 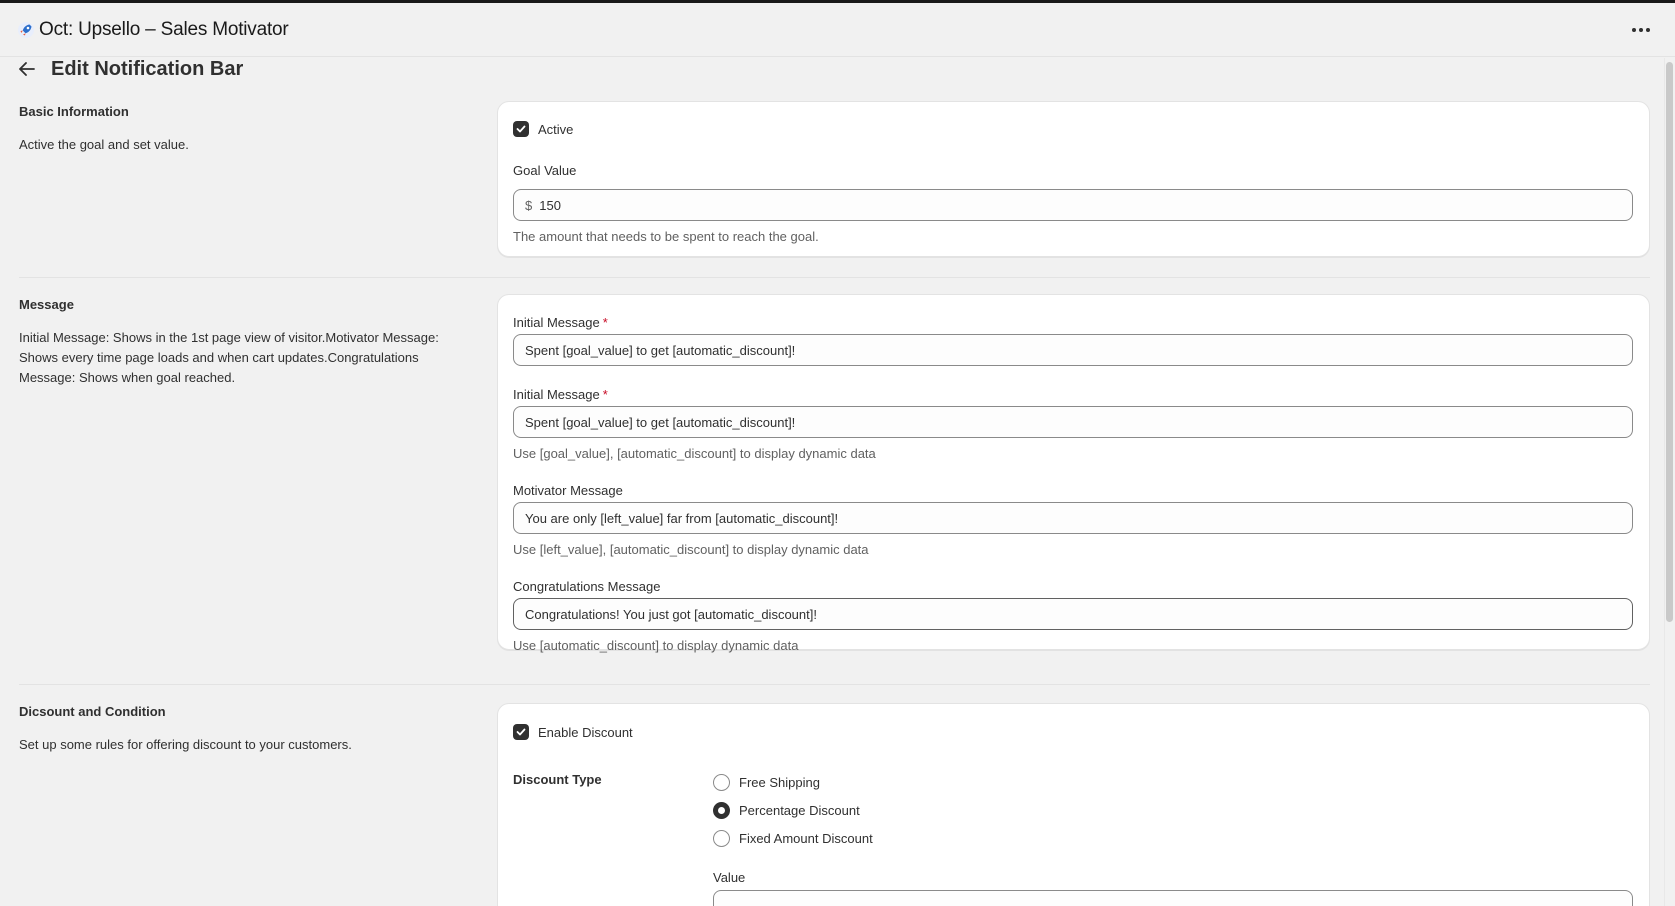 I want to click on scrollbar-thumb, so click(x=1669, y=342).